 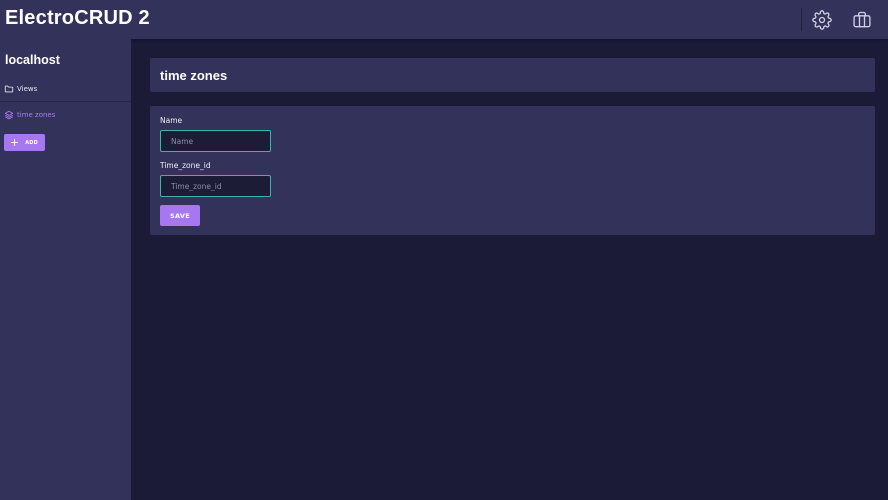 I want to click on name-input, so click(x=215, y=141).